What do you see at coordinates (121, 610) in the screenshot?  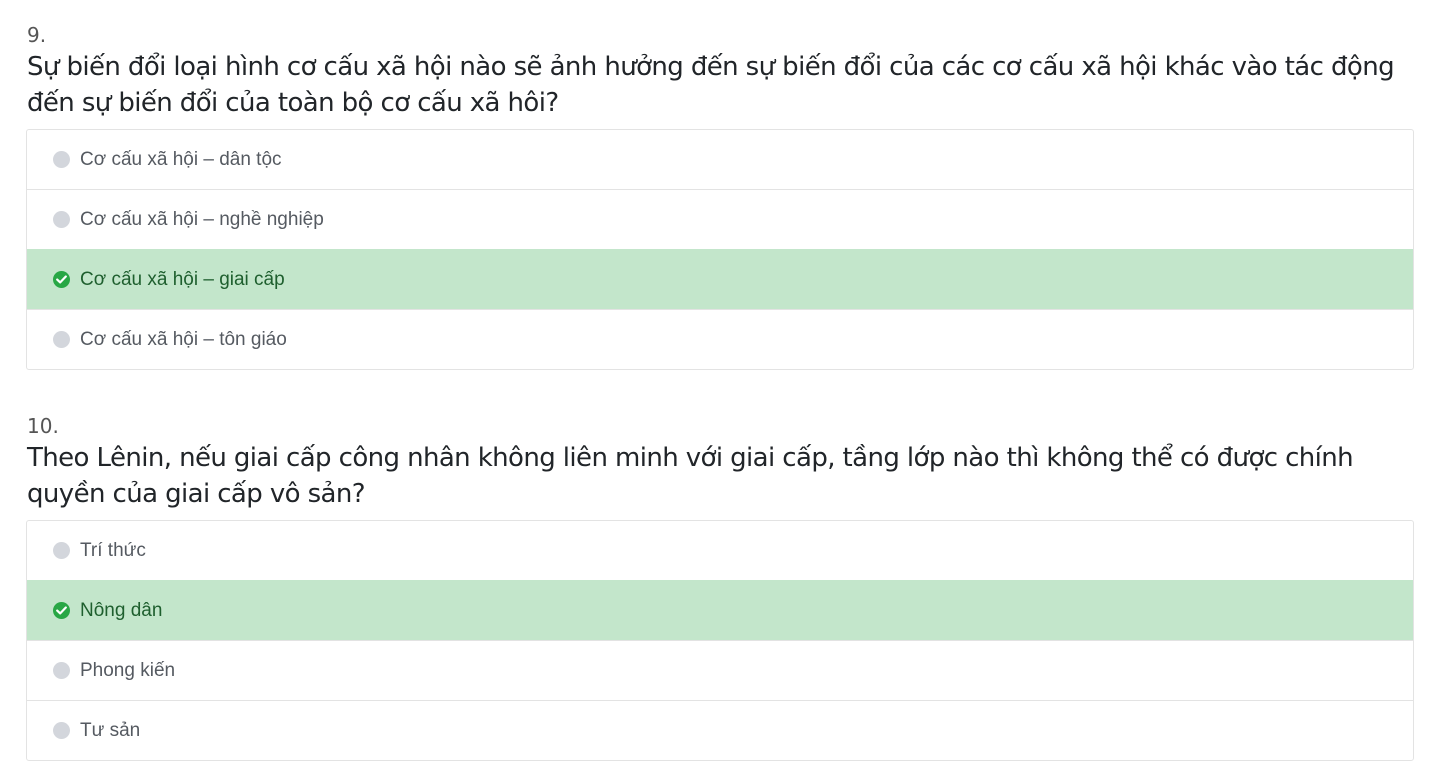 I see `answer-option-label: Nông dân` at bounding box center [121, 610].